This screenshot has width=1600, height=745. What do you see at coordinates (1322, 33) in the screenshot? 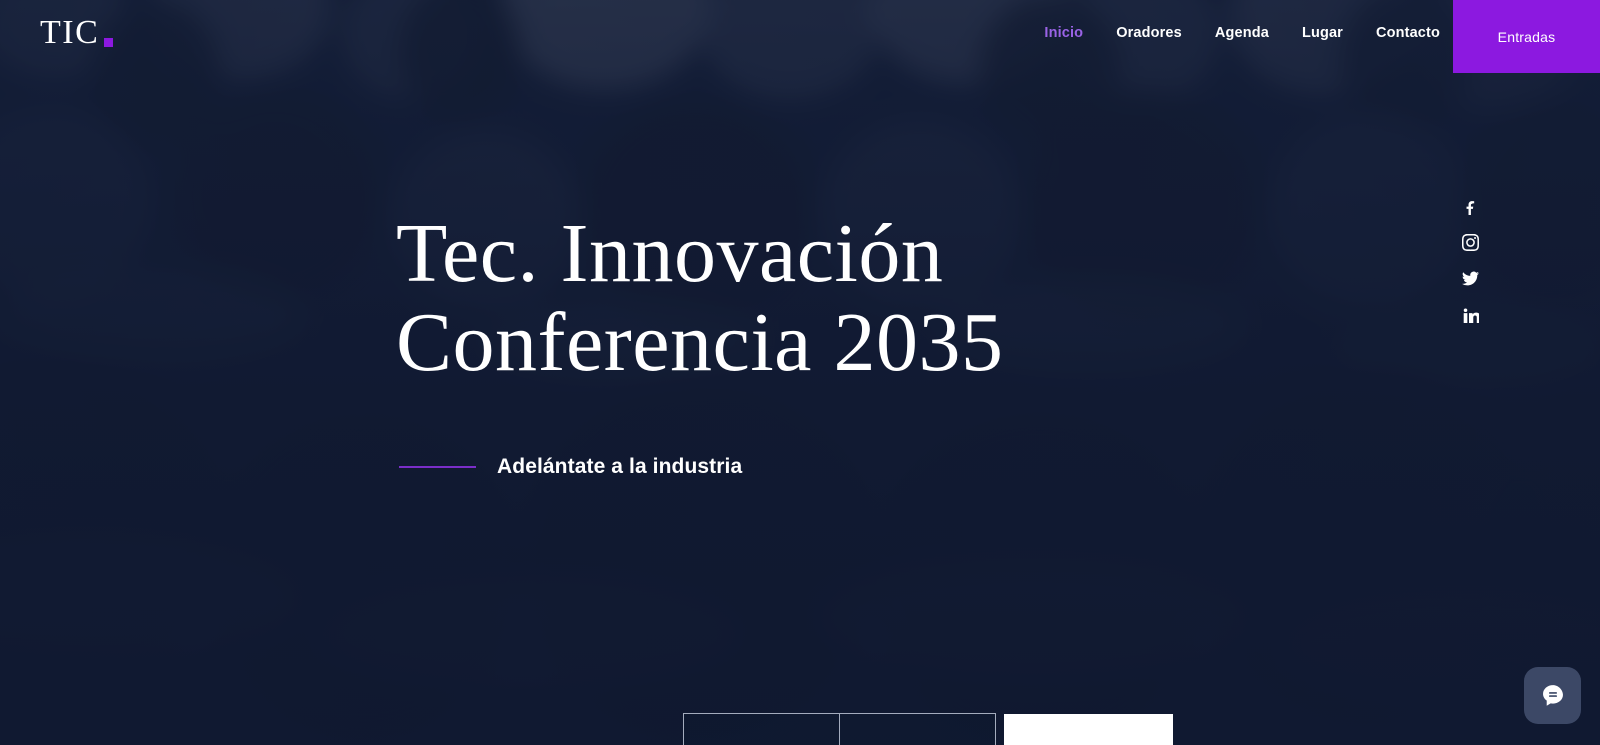
I see `nav-item-lugar: Lugar` at bounding box center [1322, 33].